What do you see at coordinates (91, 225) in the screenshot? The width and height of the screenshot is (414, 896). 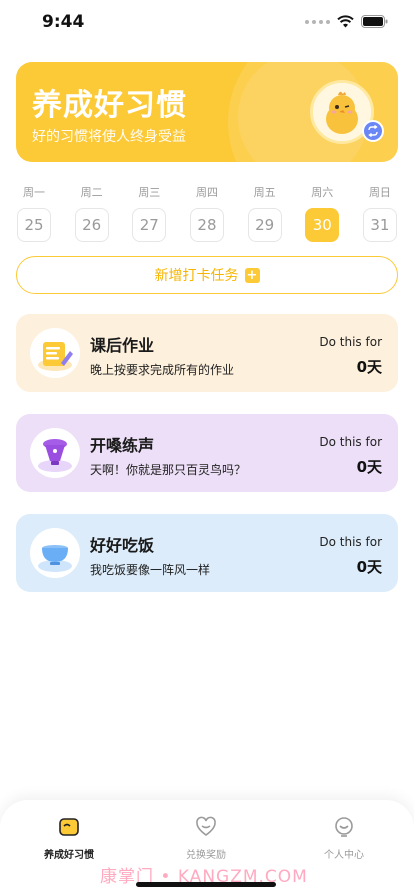 I see `day-date: 26` at bounding box center [91, 225].